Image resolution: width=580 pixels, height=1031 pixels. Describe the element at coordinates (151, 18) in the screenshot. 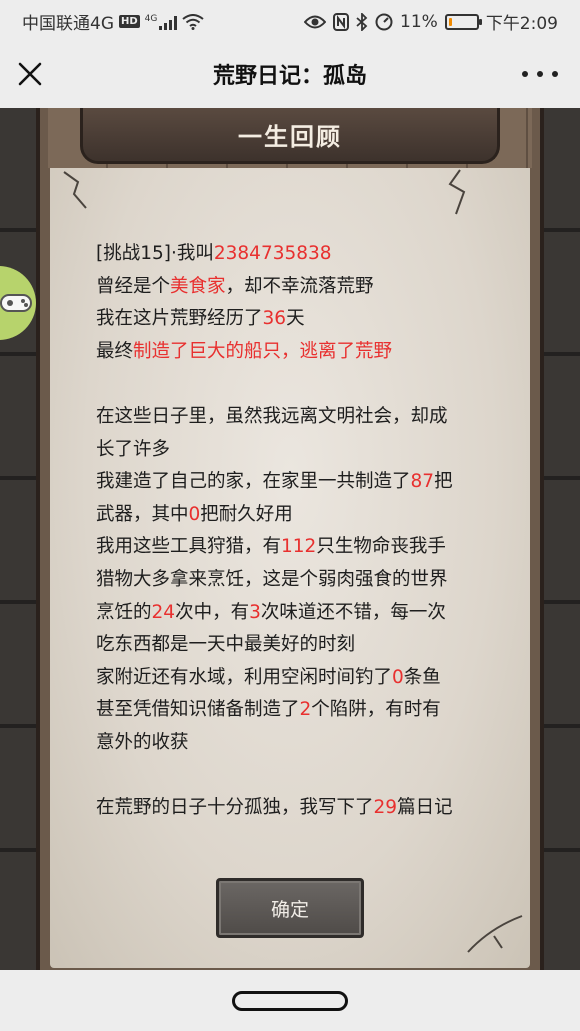

I see `network-type-label: 4G` at that location.